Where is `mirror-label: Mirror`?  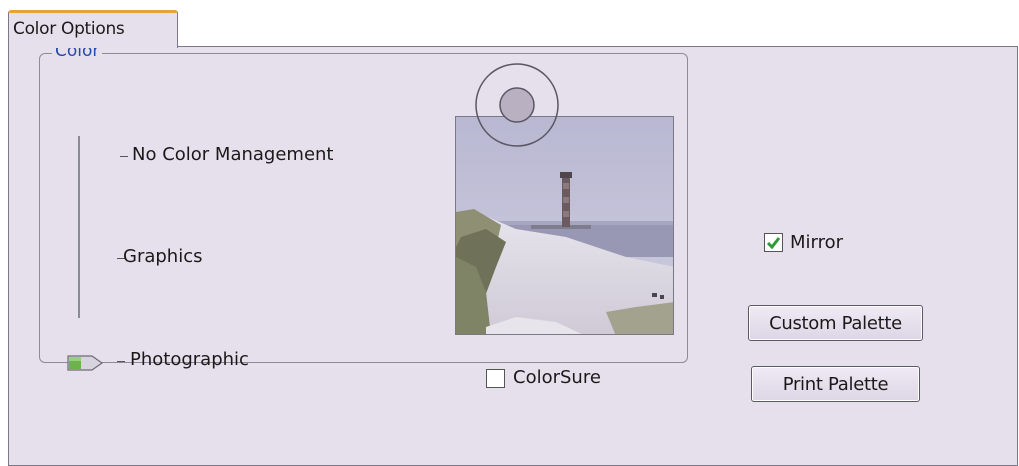 mirror-label: Mirror is located at coordinates (816, 242).